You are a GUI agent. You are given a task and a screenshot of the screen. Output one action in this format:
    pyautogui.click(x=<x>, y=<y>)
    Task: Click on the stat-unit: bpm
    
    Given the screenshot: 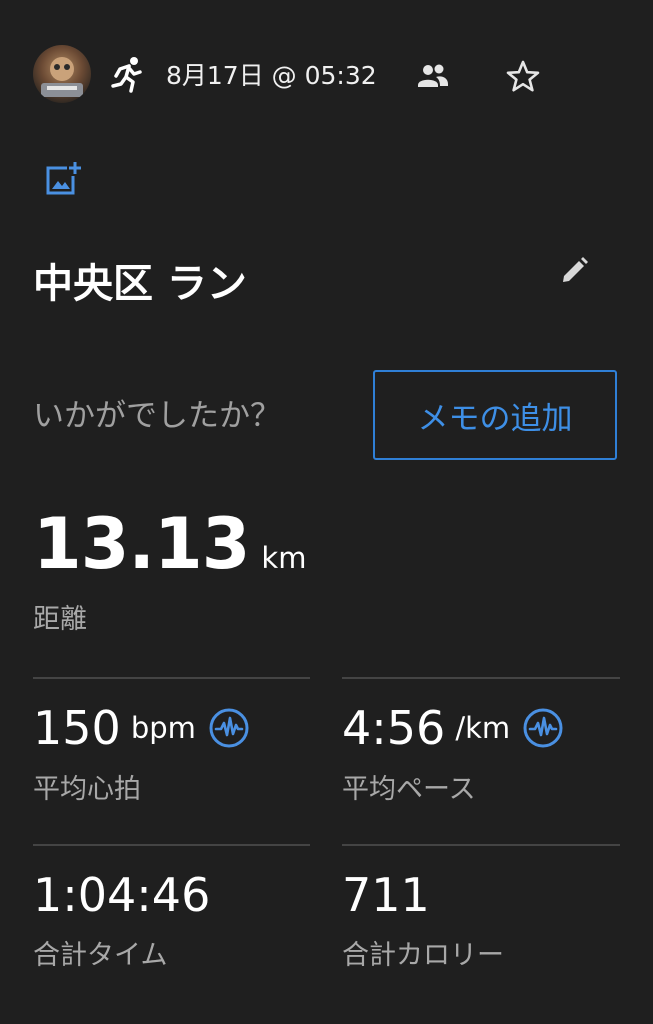 What is the action you would take?
    pyautogui.click(x=163, y=728)
    